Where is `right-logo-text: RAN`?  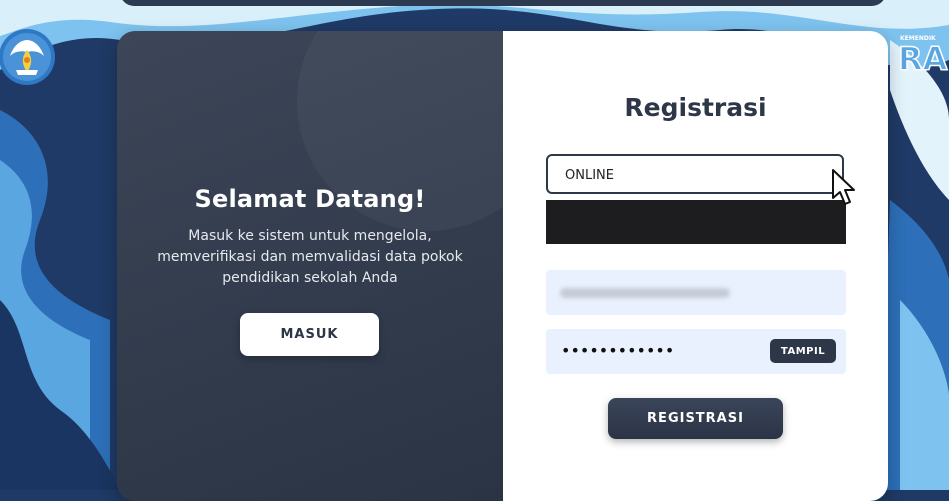 right-logo-text: RAN is located at coordinates (923, 59).